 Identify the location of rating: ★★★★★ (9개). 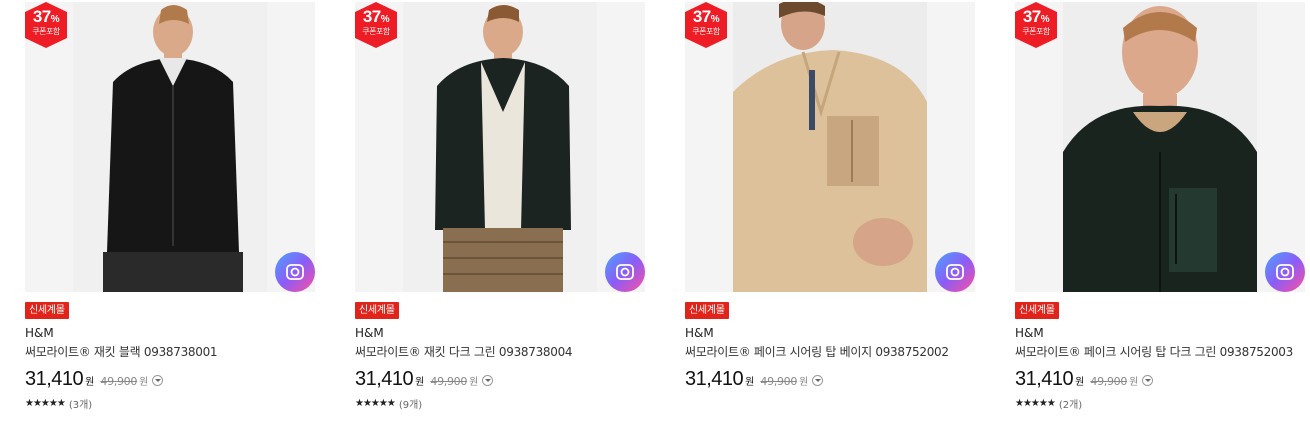
(389, 403).